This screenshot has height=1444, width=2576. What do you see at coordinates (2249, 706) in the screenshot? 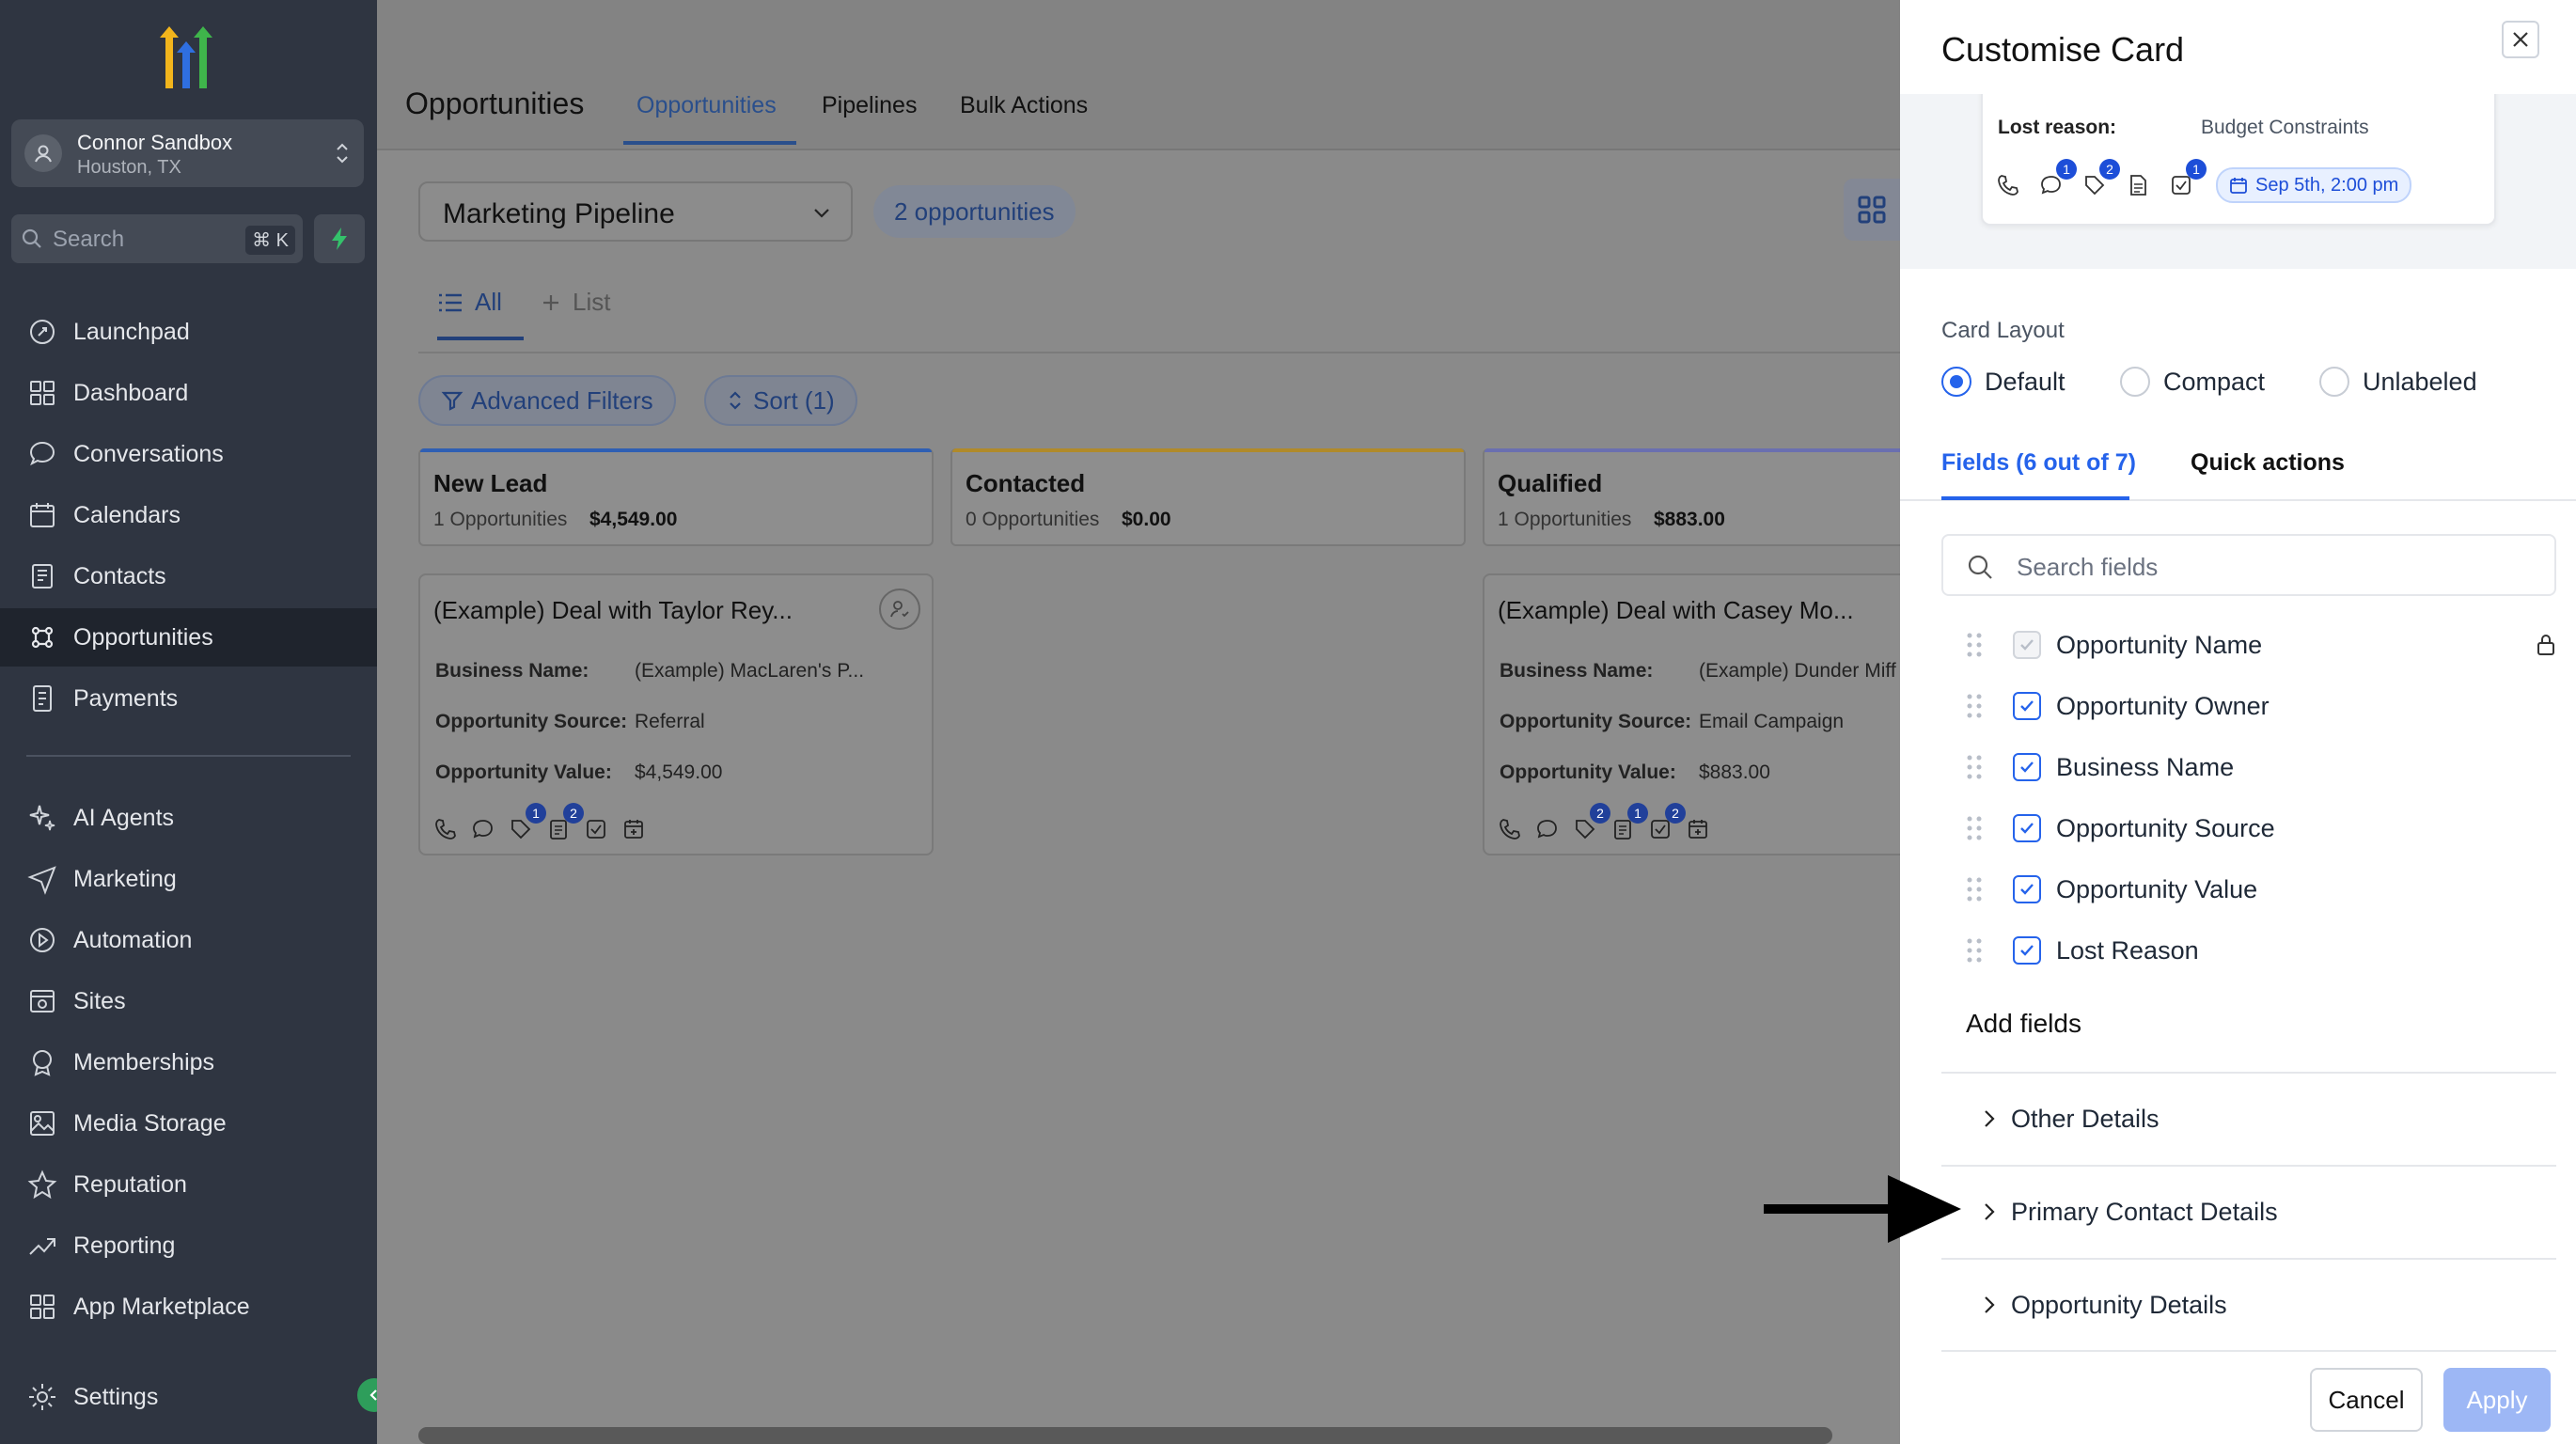
I see `field-row-opportunity-owner: Opportunity Owner` at bounding box center [2249, 706].